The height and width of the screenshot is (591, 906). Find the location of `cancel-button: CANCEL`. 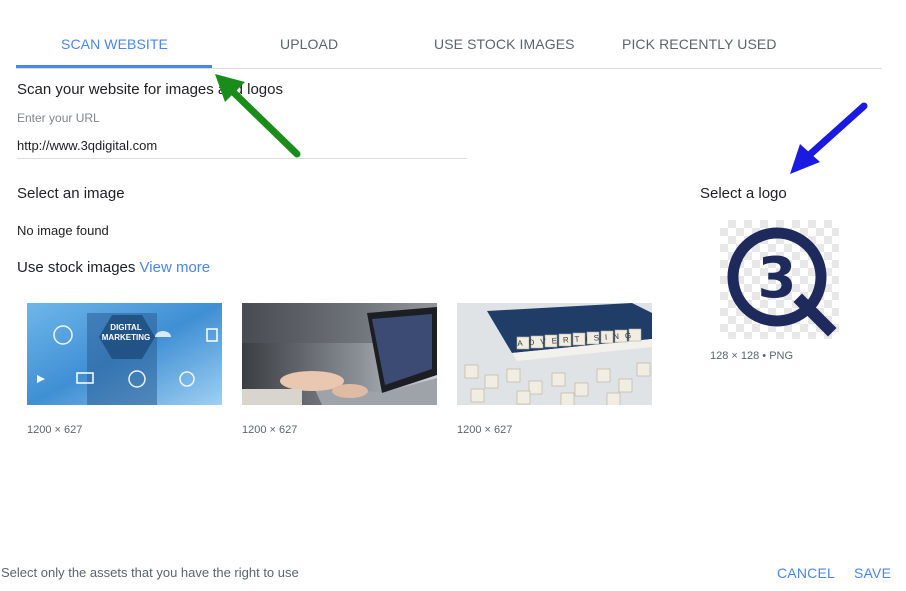

cancel-button: CANCEL is located at coordinates (806, 573).